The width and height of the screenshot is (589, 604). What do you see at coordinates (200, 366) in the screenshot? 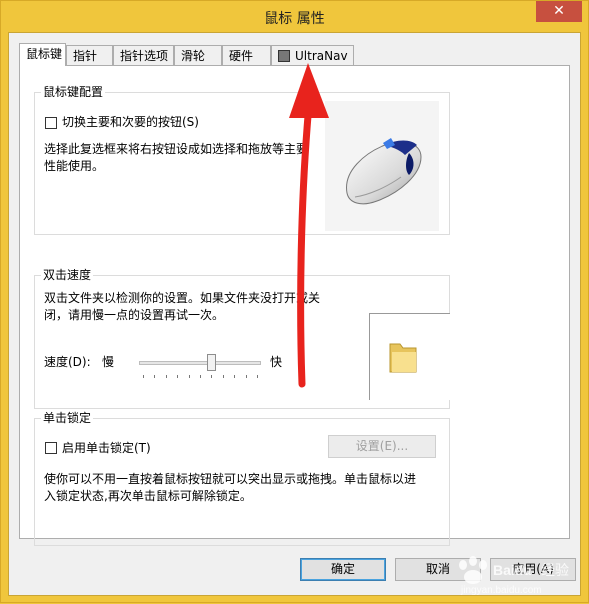
I see `double-click-speed-slider` at bounding box center [200, 366].